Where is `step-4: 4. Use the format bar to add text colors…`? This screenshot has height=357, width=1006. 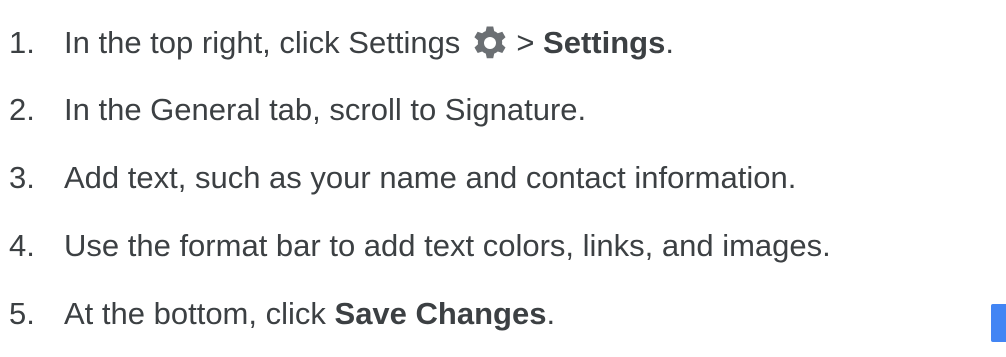
step-4: 4. Use the format bar to add text colors… is located at coordinates (415, 246).